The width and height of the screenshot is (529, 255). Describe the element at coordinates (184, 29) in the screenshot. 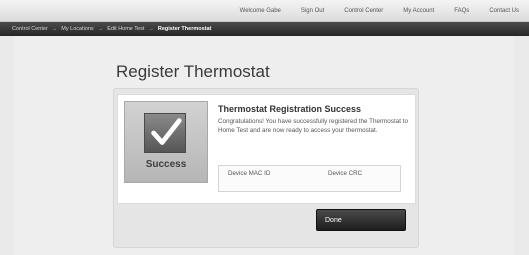

I see `breadcrumb-register-thermostat: Register Thermostat` at that location.